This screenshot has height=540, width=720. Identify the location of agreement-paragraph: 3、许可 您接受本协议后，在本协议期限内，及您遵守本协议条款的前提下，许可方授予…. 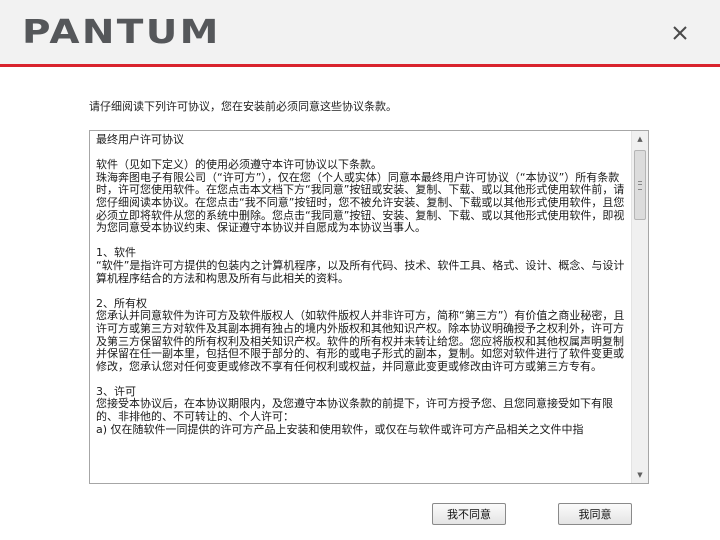
(354, 410).